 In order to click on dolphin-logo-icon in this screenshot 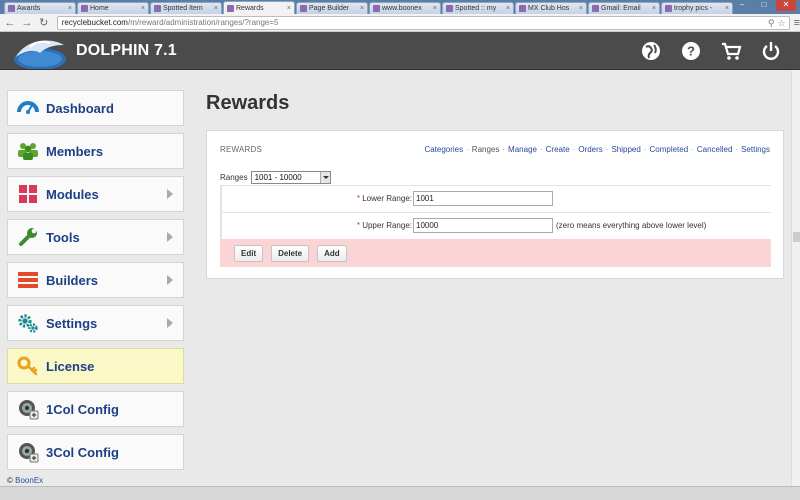, I will do `click(39, 52)`.